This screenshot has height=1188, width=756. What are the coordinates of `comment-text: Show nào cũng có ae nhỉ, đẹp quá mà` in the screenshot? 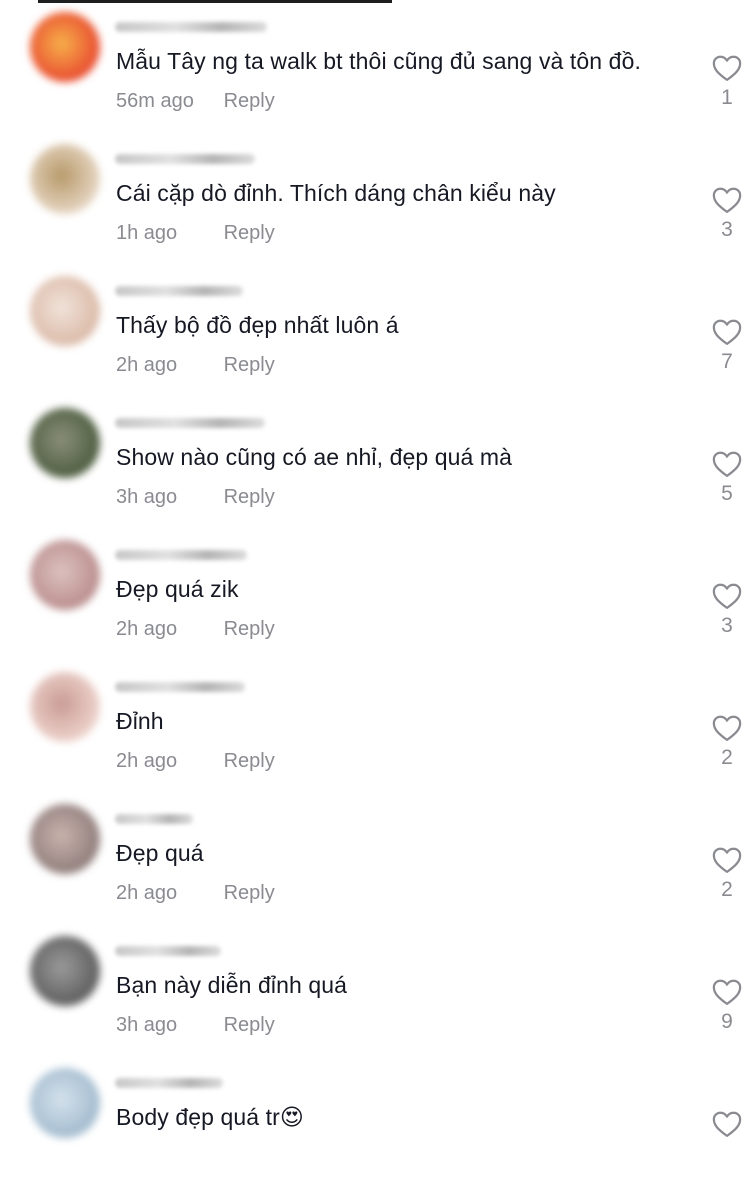 It's located at (314, 457).